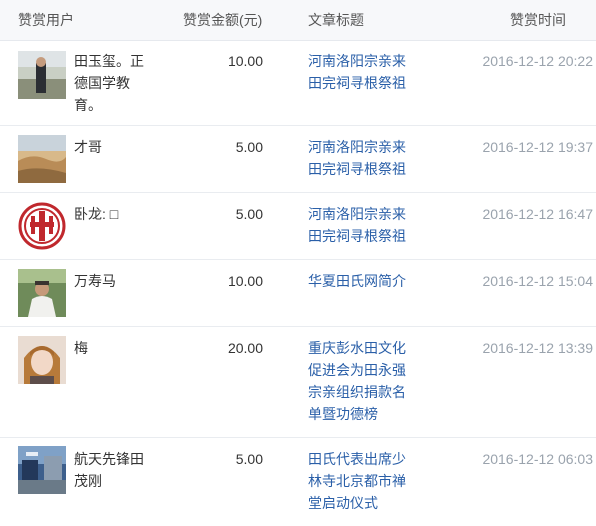 The image size is (596, 526). Describe the element at coordinates (360, 281) in the screenshot. I see `article-title-link: 华夏田氏网简介` at that location.